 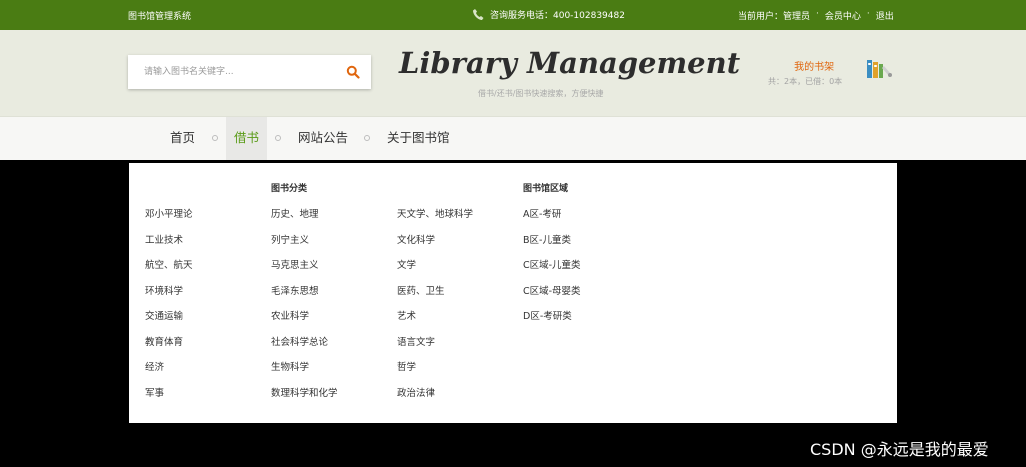 I want to click on area-link: C区域-儿童类, so click(x=552, y=264).